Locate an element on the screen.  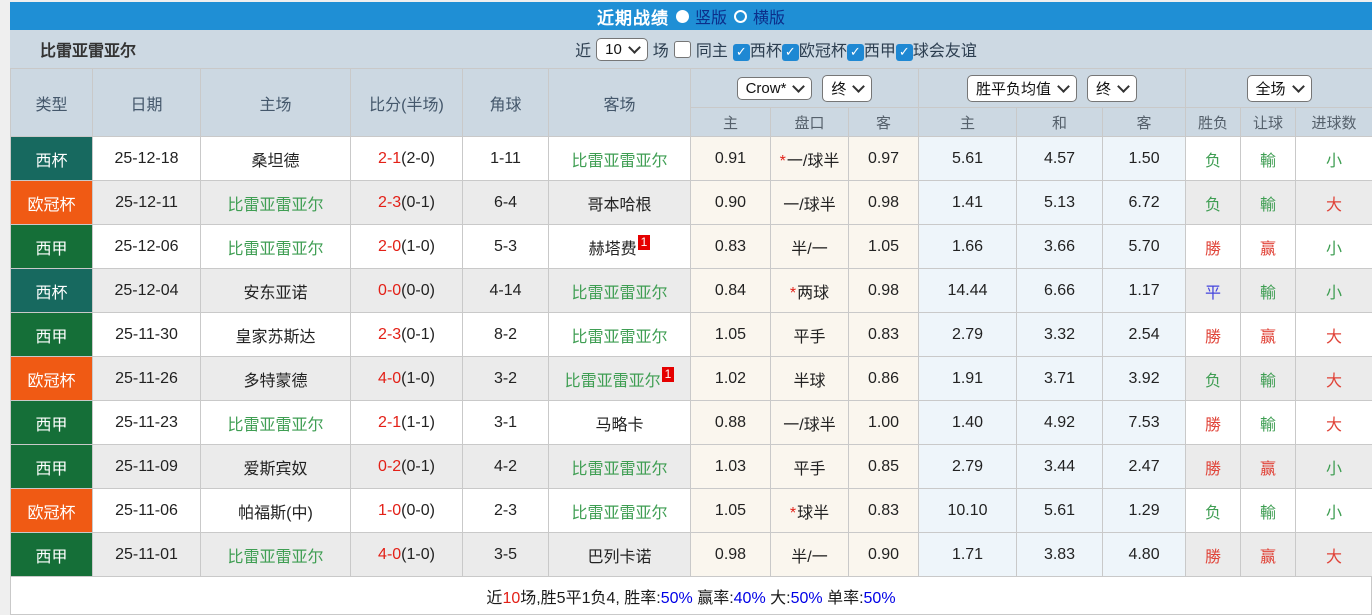
header-odds-group: Crow* 终 is located at coordinates (805, 88).